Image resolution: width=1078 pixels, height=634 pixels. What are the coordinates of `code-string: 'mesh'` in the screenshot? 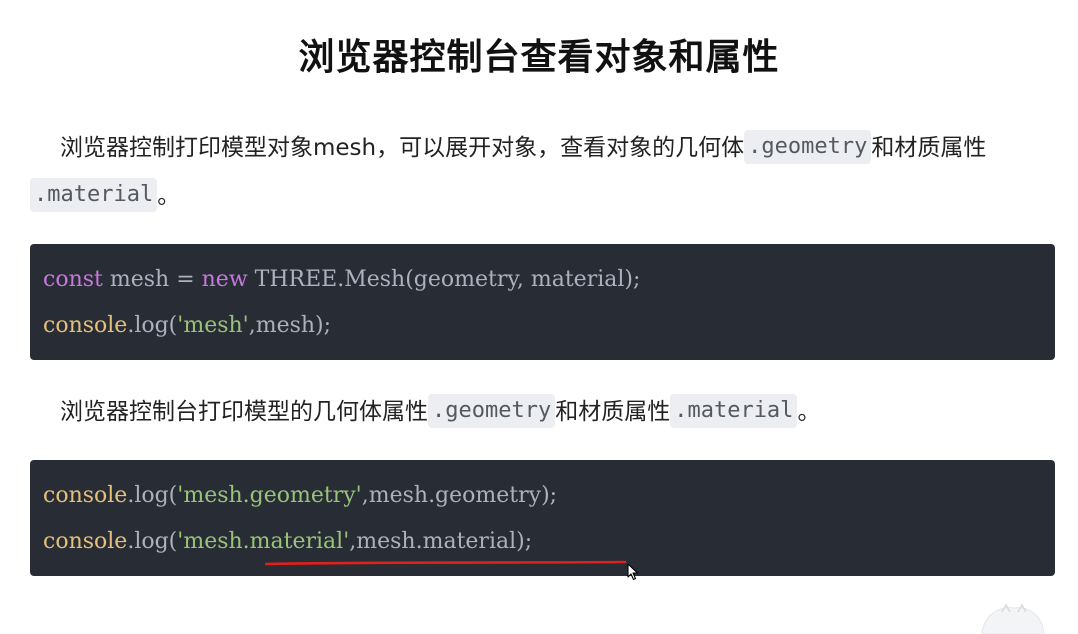 It's located at (213, 325).